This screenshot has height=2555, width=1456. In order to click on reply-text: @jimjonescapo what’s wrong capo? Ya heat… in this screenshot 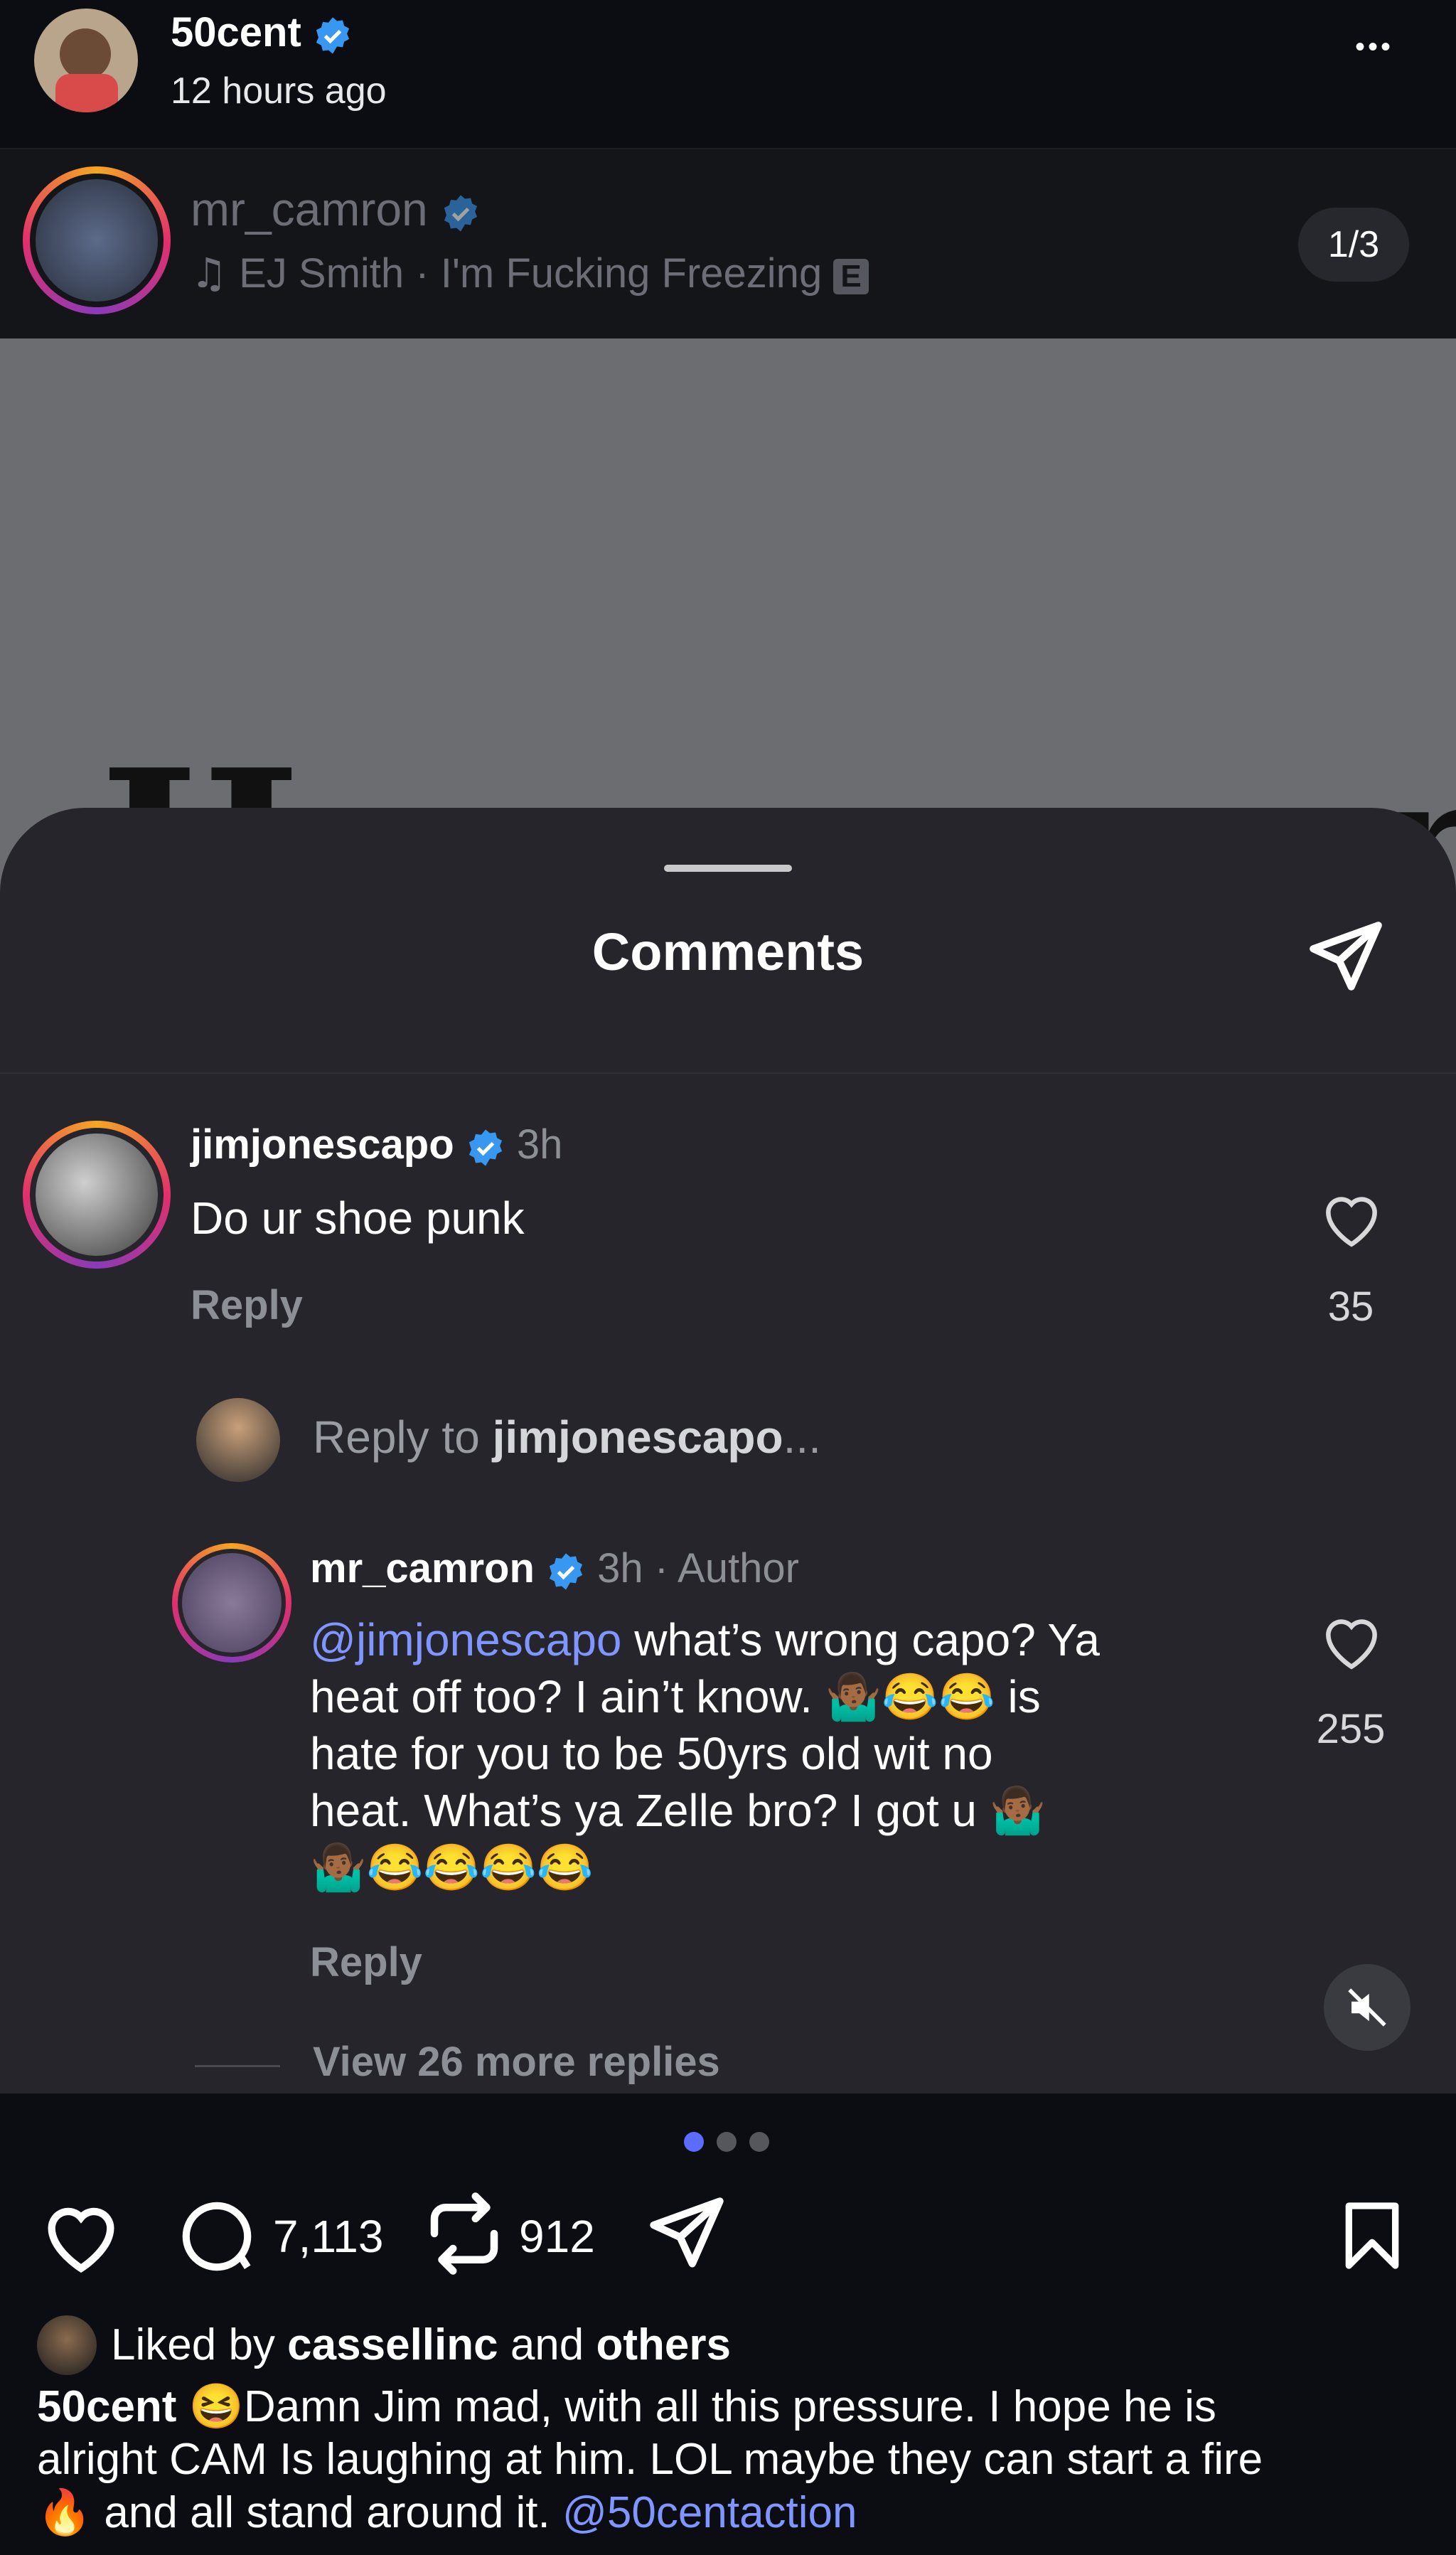, I will do `click(705, 1753)`.